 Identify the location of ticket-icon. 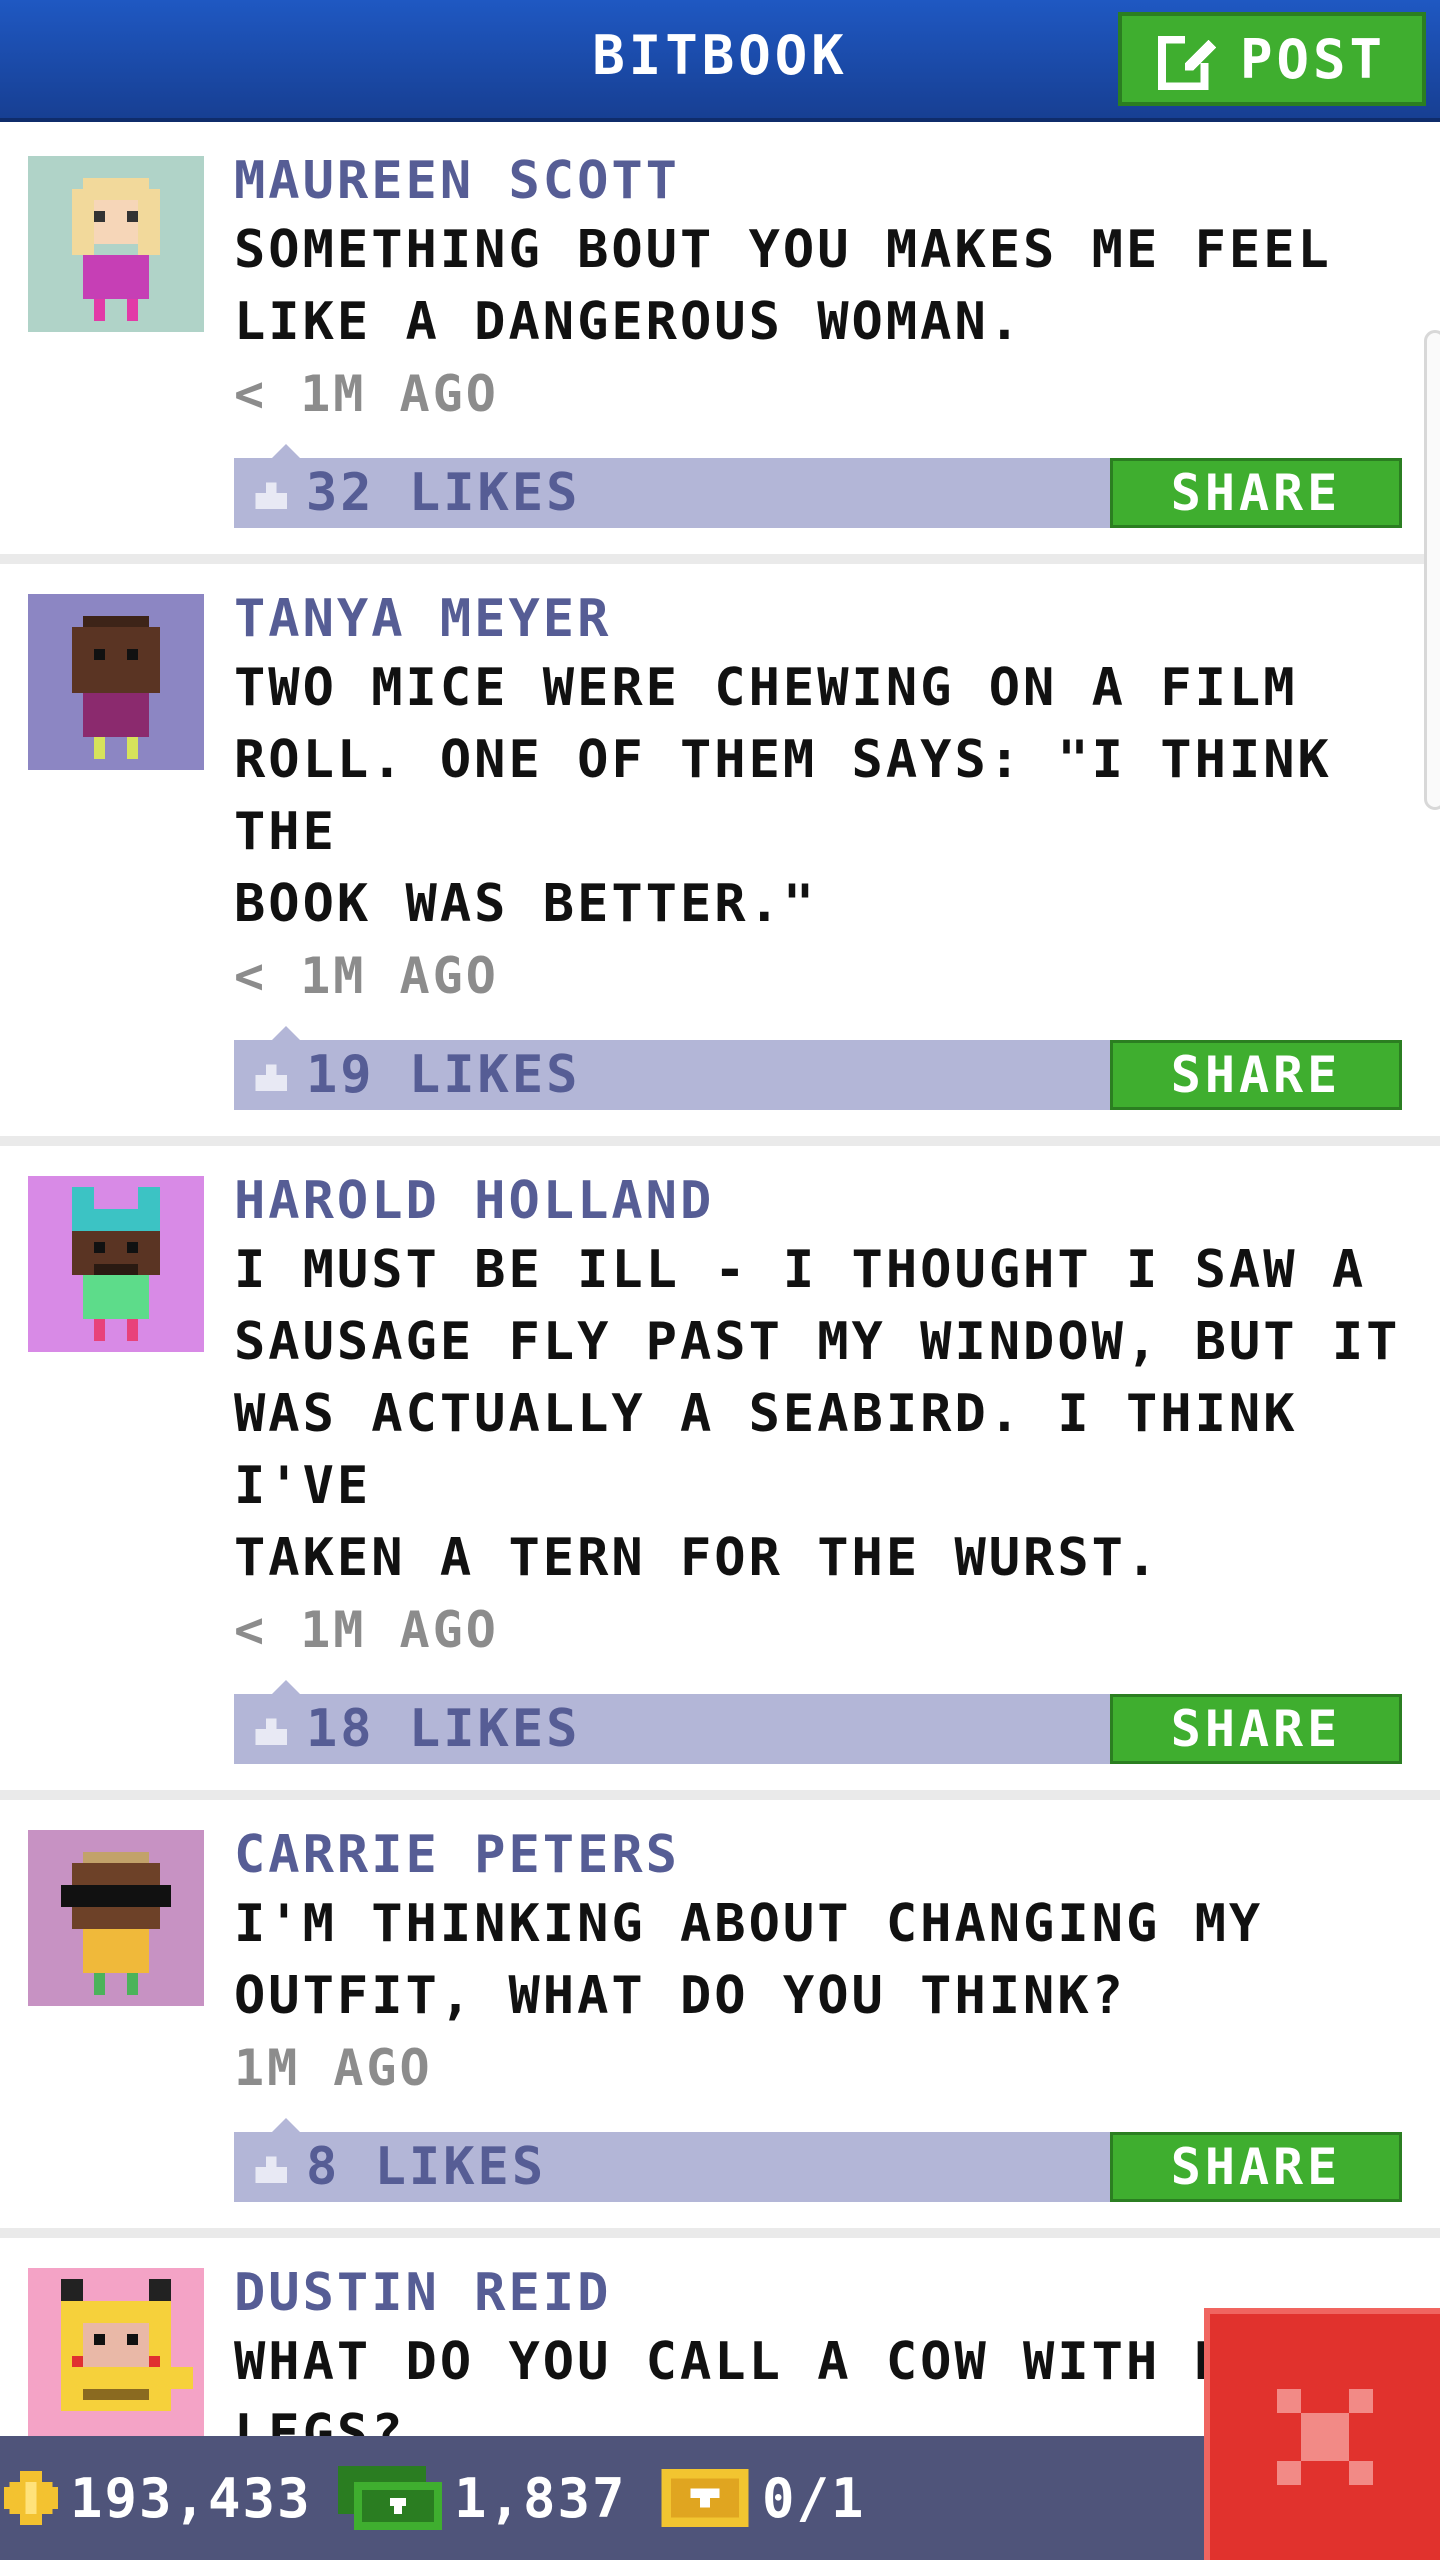
(705, 2498).